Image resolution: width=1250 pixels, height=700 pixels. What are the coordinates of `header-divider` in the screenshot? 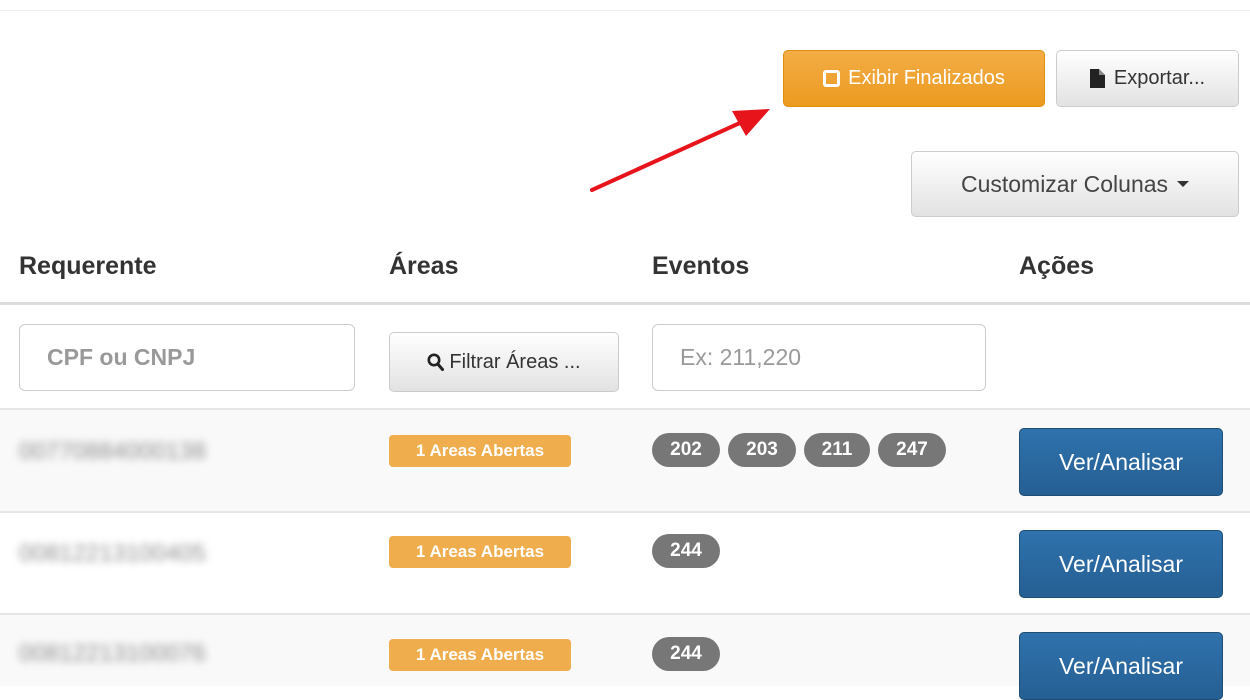 It's located at (625, 303).